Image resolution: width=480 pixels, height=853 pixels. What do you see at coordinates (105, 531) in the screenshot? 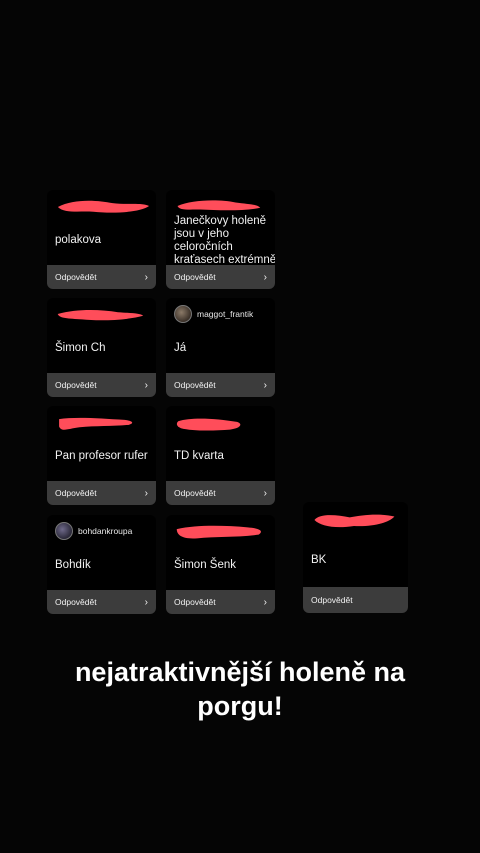
I see `username-label: bohdankroupa` at bounding box center [105, 531].